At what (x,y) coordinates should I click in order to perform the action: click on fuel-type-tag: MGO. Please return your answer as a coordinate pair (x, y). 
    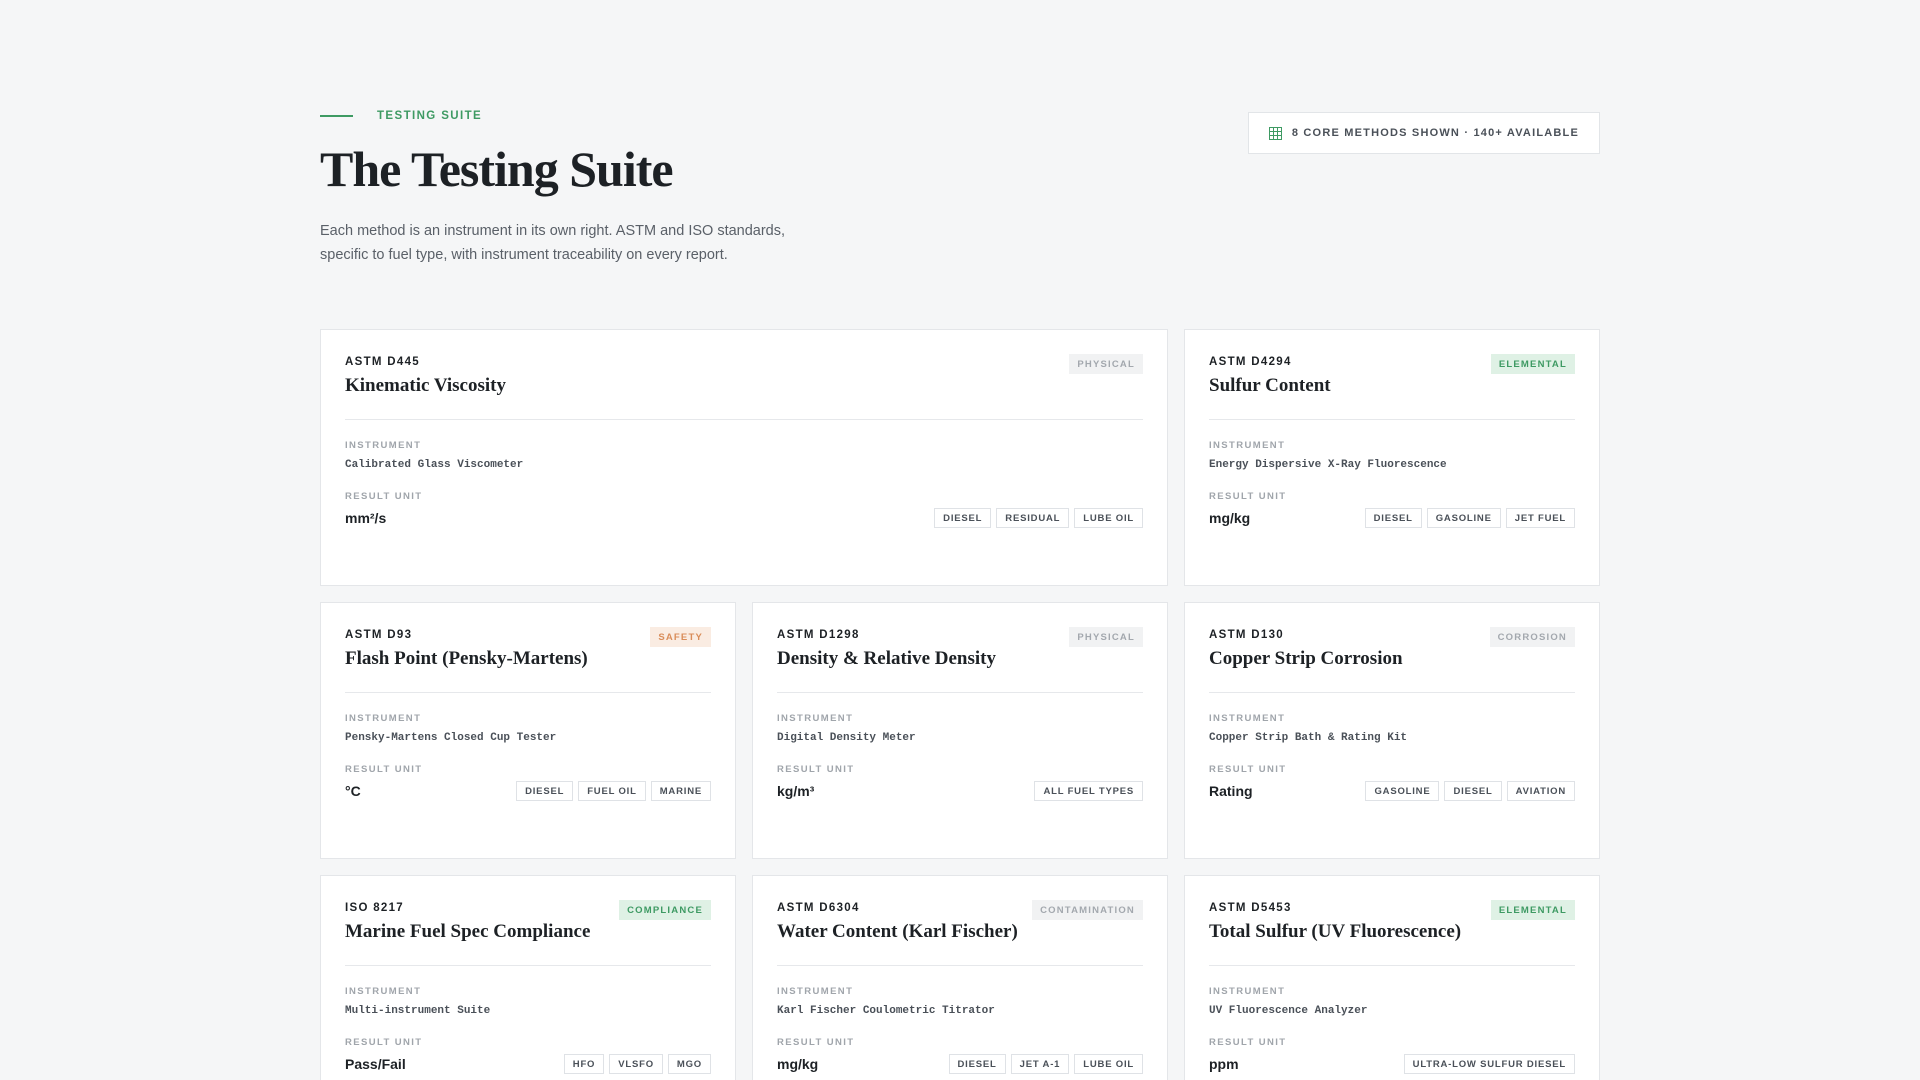
    Looking at the image, I should click on (689, 1064).